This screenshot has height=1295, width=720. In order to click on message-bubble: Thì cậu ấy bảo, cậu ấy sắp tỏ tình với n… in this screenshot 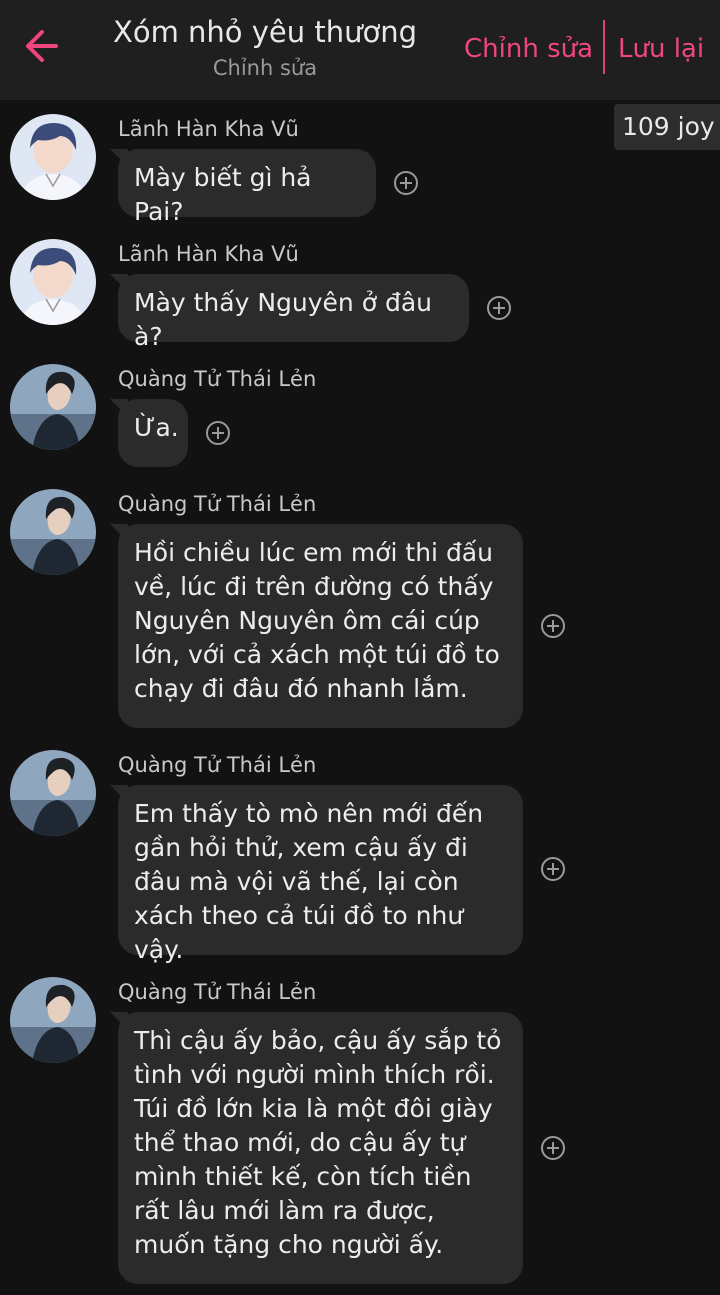, I will do `click(320, 1148)`.